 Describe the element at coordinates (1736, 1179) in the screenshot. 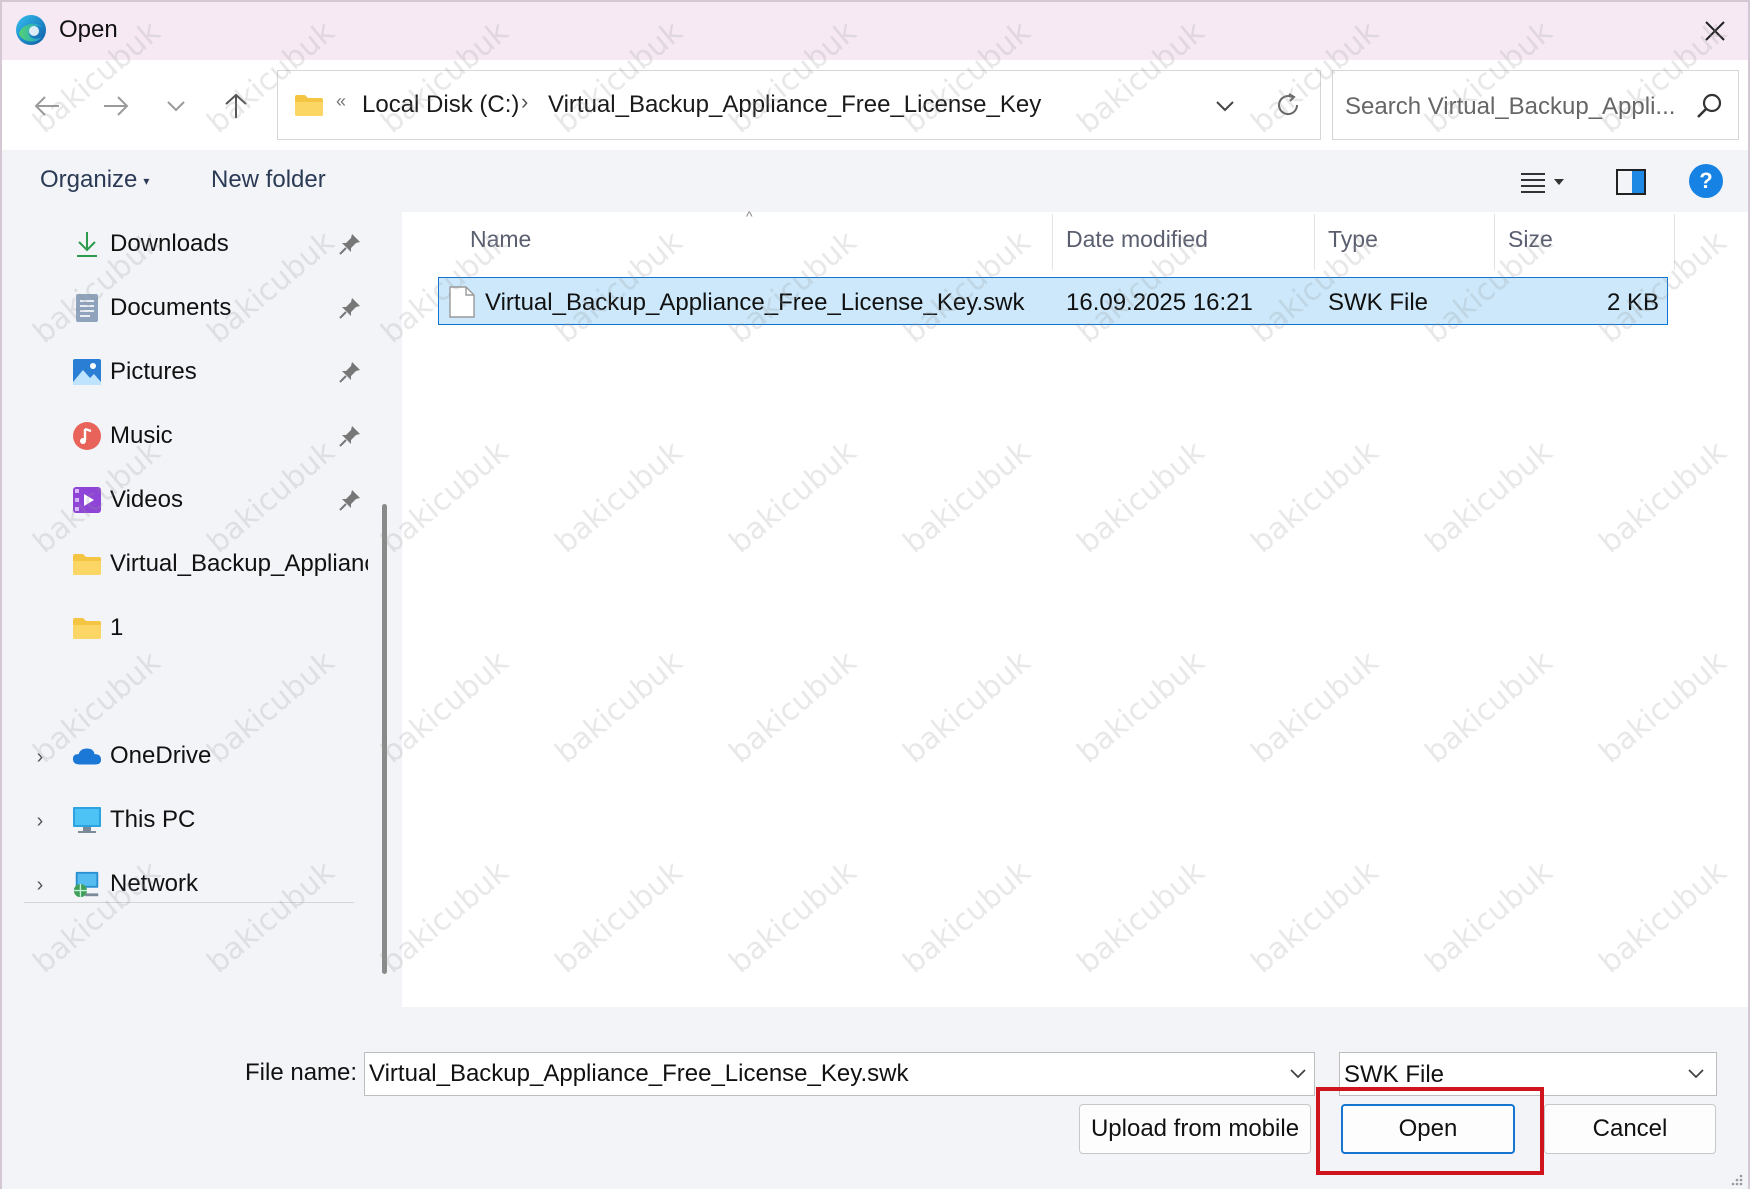

I see `resize-grip-icon` at that location.